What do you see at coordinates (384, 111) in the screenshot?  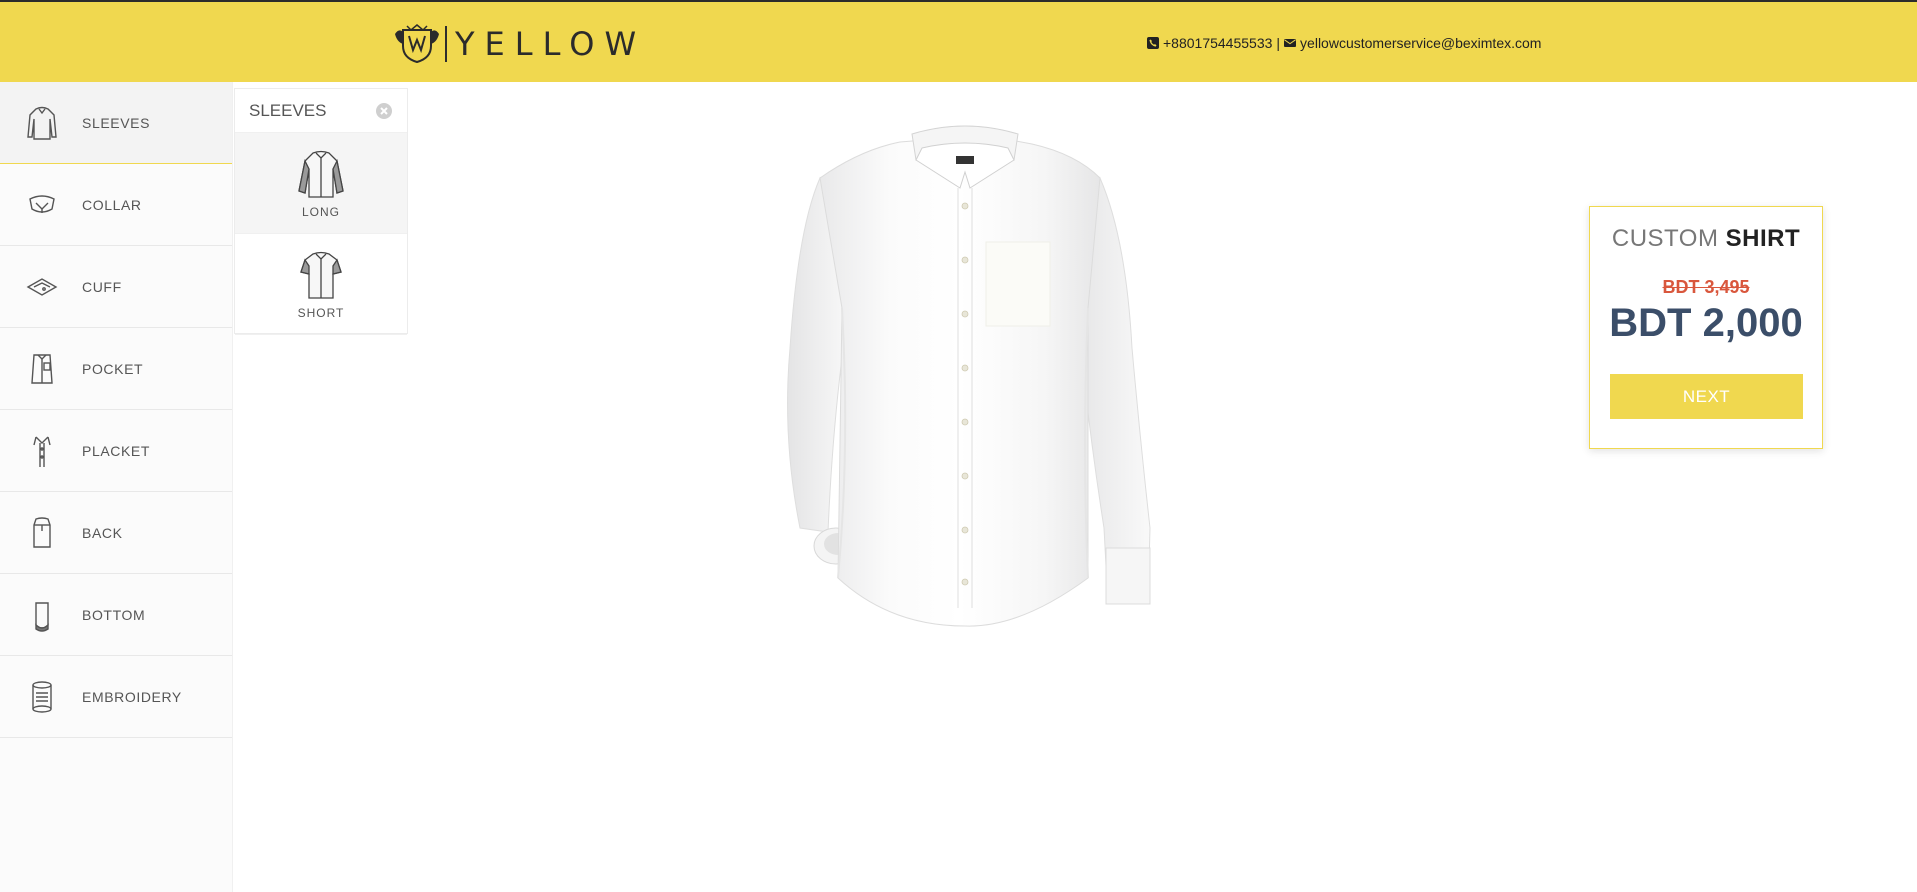 I see `close-icon` at bounding box center [384, 111].